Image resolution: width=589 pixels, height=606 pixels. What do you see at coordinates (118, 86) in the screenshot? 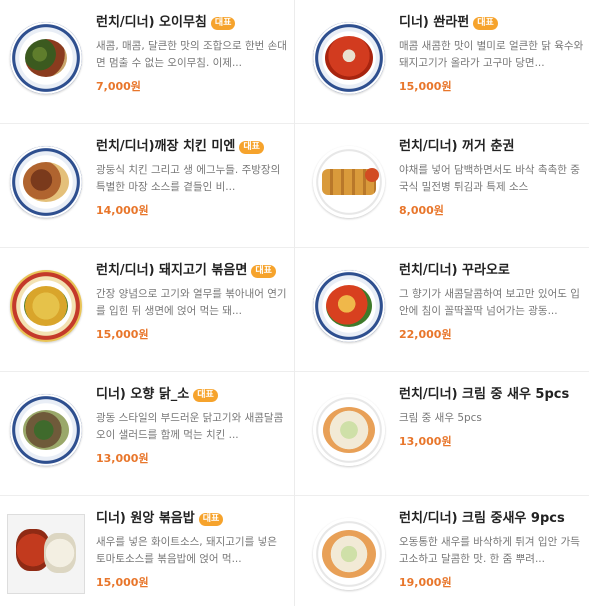
I see `menu-item-price: 7,000원` at bounding box center [118, 86].